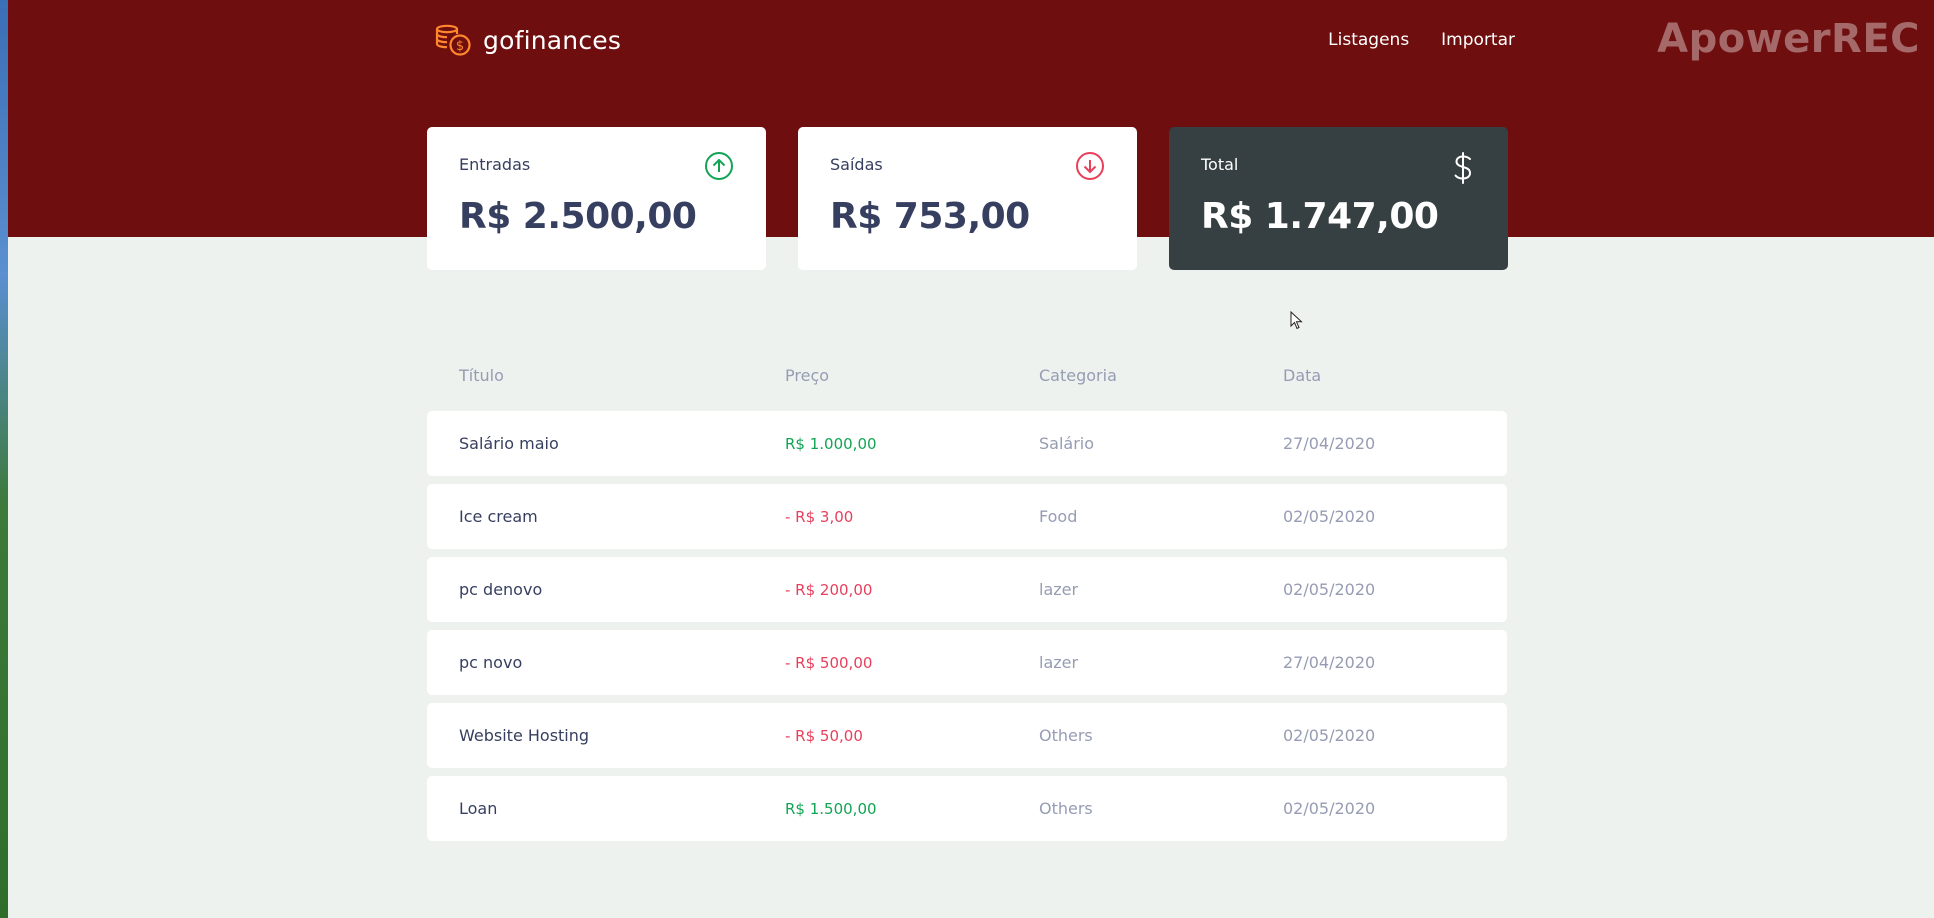  Describe the element at coordinates (495, 164) in the screenshot. I see `income-card-label: Entradas` at that location.